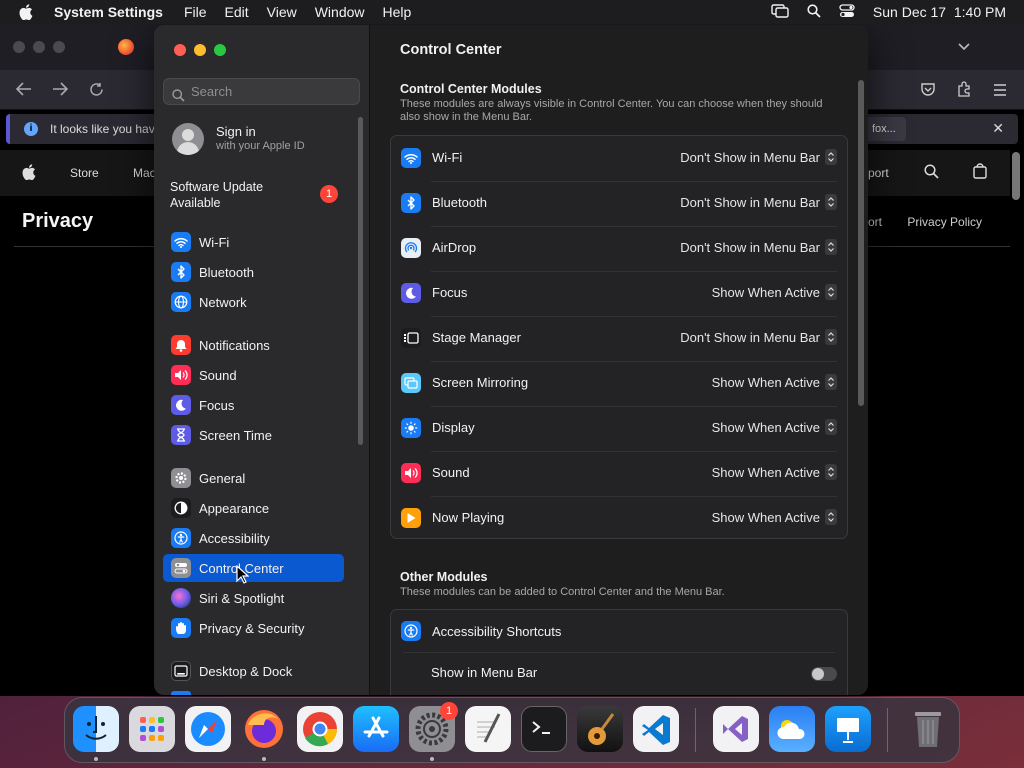 The width and height of the screenshot is (1024, 768). What do you see at coordinates (253, 302) in the screenshot?
I see `sidebar-item-network: Network` at bounding box center [253, 302].